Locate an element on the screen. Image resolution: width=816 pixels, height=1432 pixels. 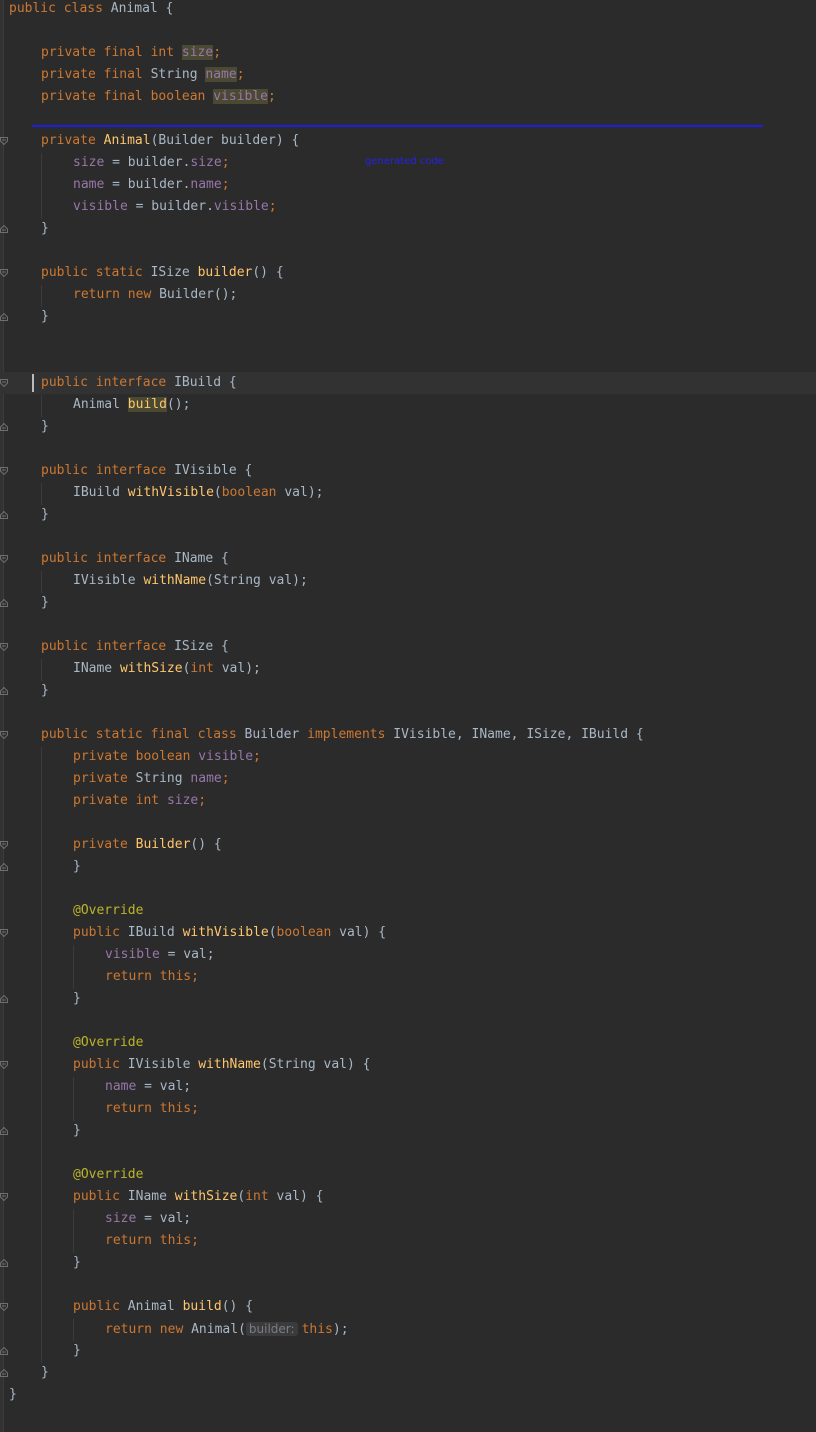
code-line: private Builder() { is located at coordinates (147, 844).